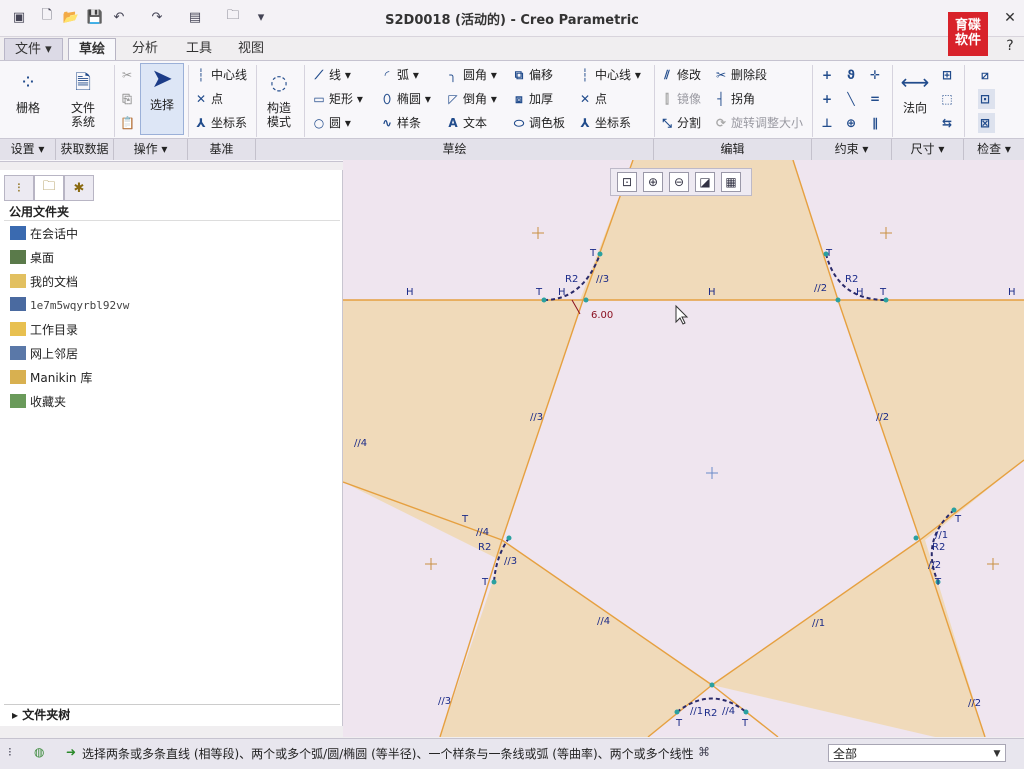 The height and width of the screenshot is (769, 1024). Describe the element at coordinates (680, 123) in the screenshot. I see `divide-button: ⤡ 分割` at that location.